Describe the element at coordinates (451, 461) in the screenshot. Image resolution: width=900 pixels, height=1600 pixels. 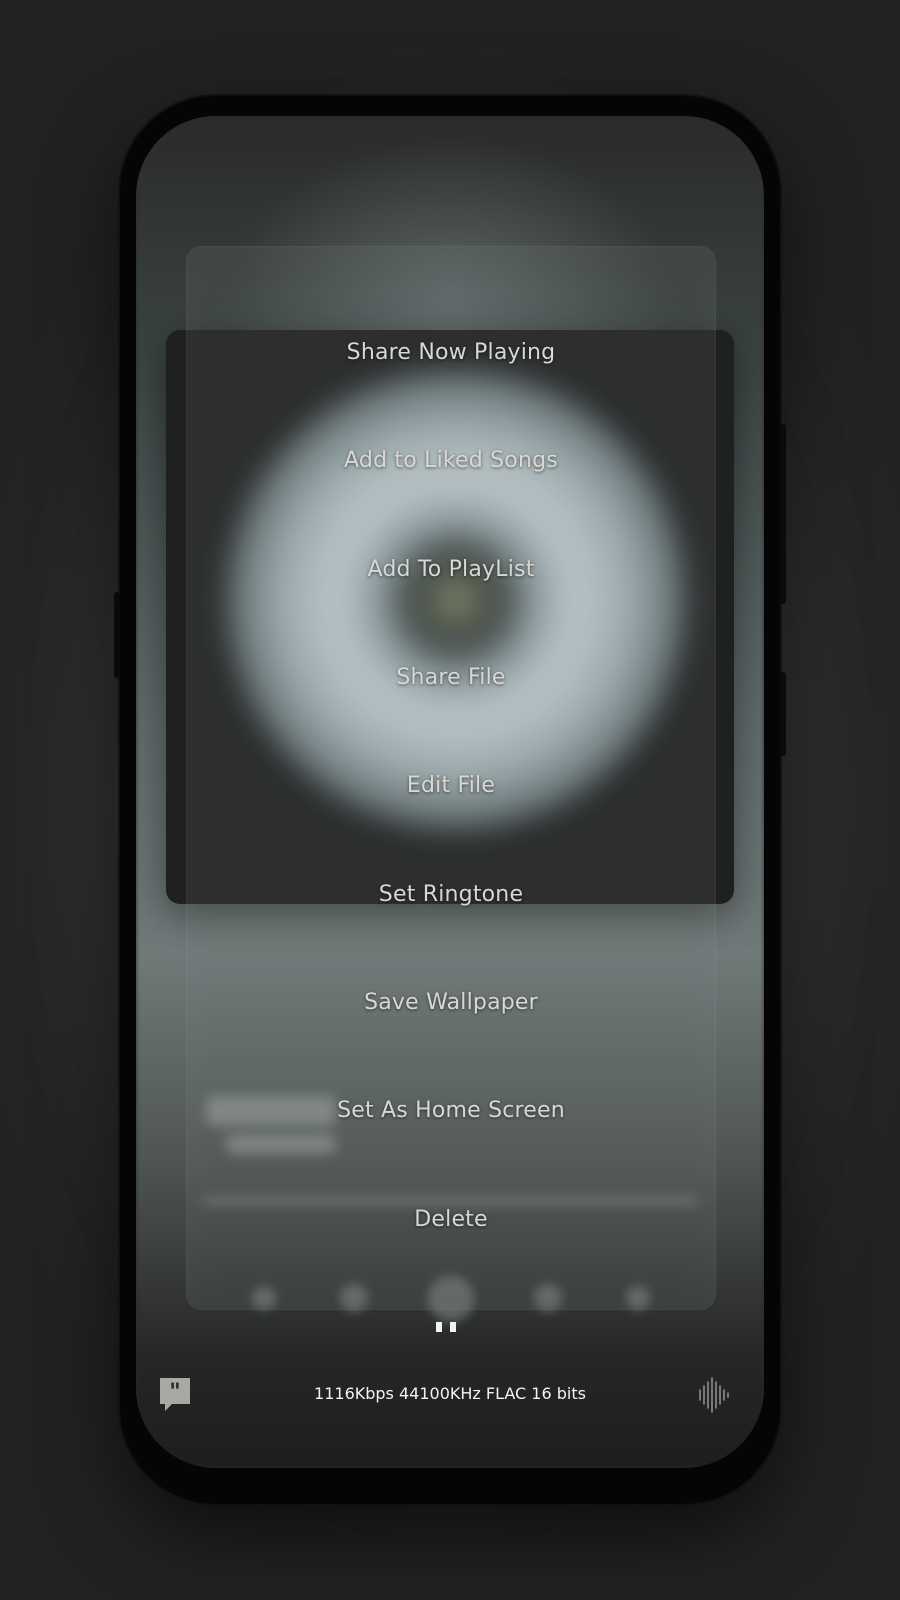
I see `menu-item-add-to-liked-songs: Add to Liked Songs` at that location.